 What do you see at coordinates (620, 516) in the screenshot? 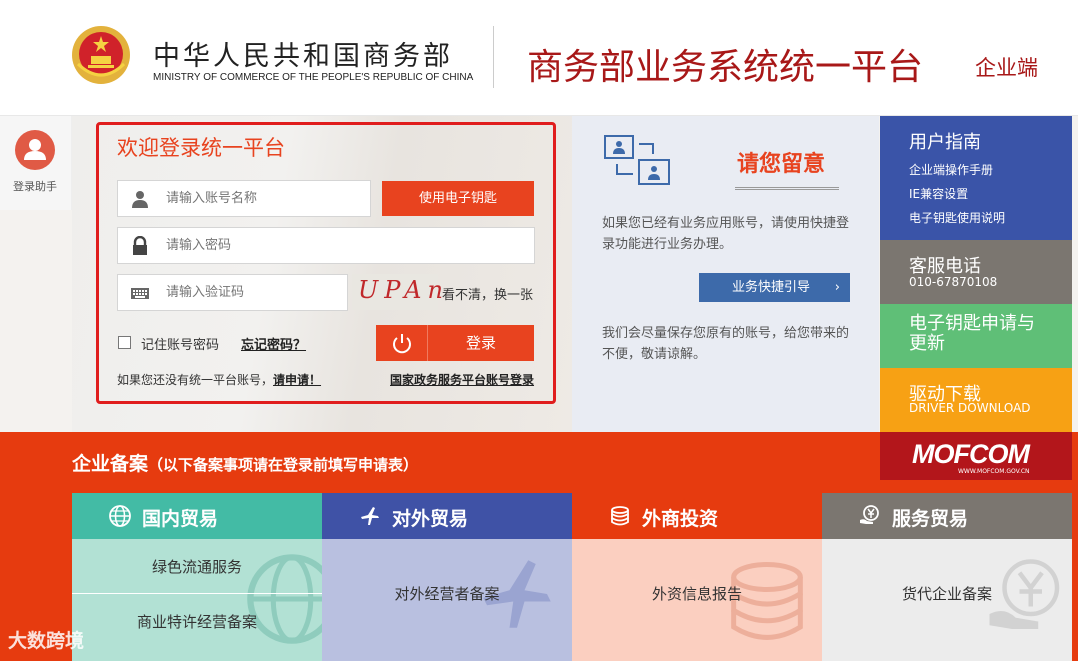
I see `coins-icon` at bounding box center [620, 516].